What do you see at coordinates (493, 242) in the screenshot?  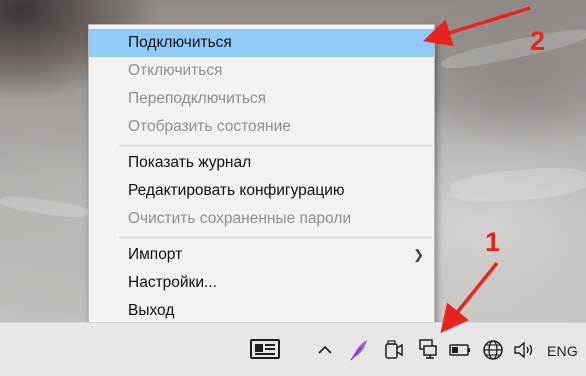 I see `annotation-label-1: 1` at bounding box center [493, 242].